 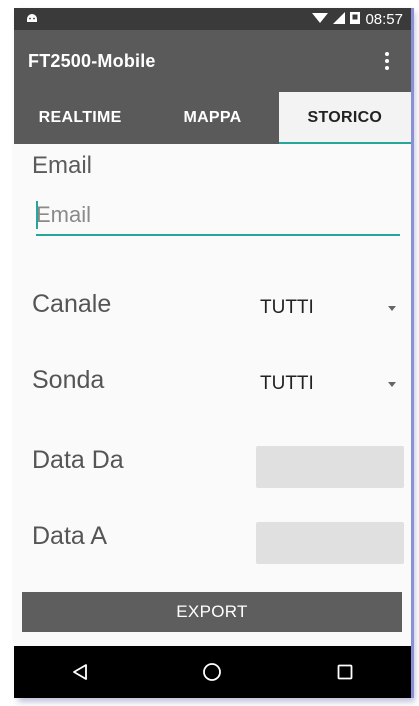 What do you see at coordinates (218, 216) in the screenshot?
I see `email-input` at bounding box center [218, 216].